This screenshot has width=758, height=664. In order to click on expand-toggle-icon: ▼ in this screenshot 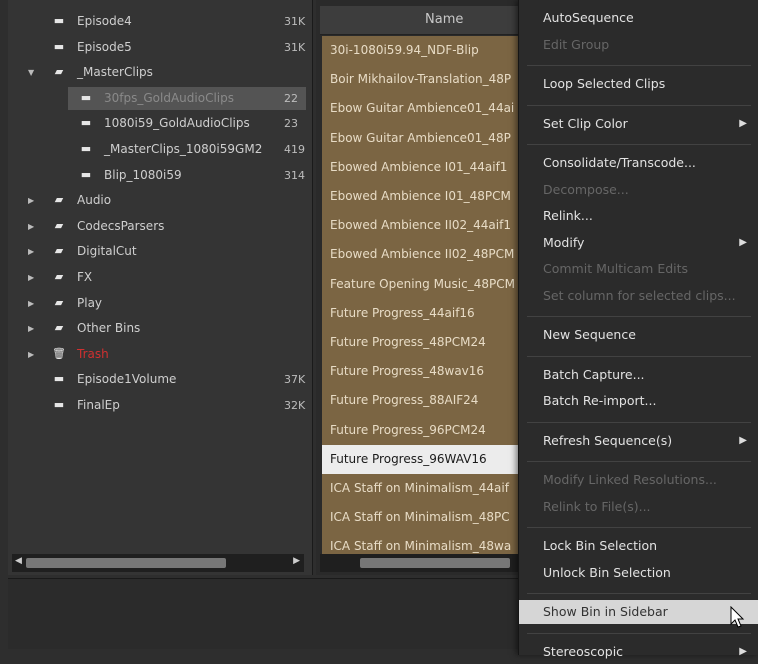, I will do `click(33, 72)`.